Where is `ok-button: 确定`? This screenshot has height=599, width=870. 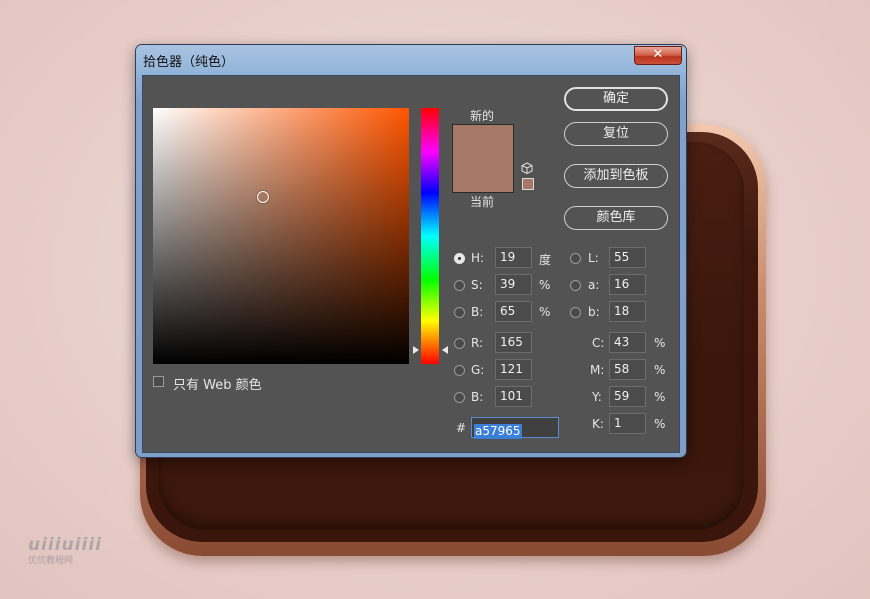 ok-button: 确定 is located at coordinates (616, 99).